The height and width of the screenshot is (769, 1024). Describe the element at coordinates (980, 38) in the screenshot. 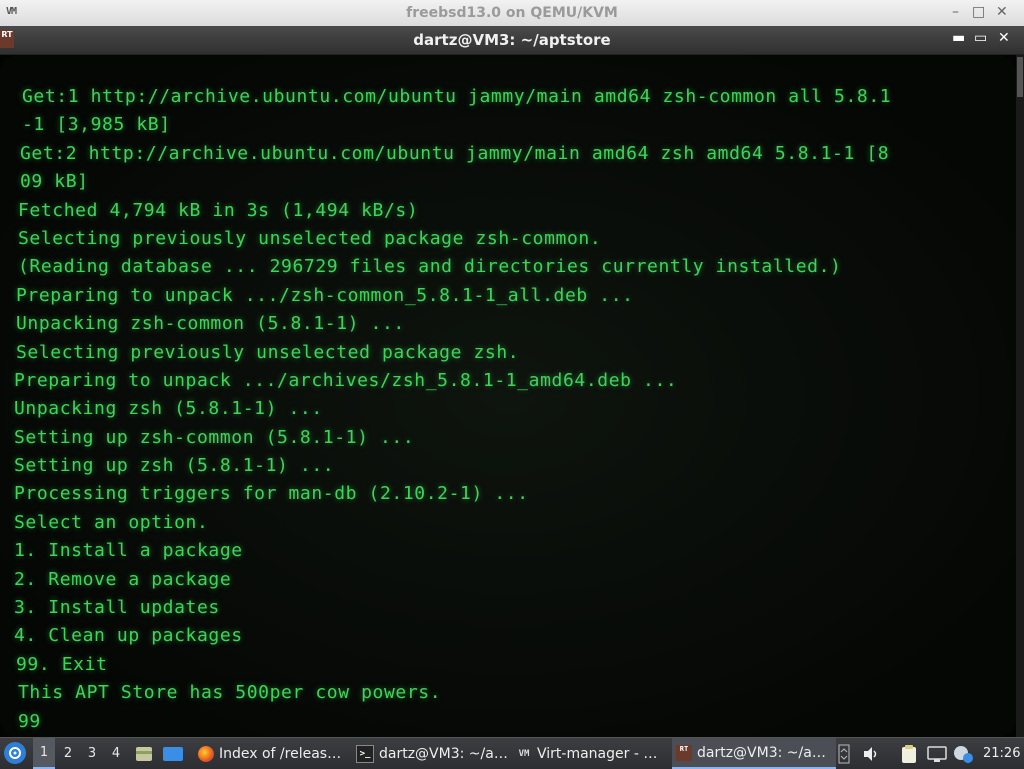

I see `terminal-maximize-button: ▭` at that location.